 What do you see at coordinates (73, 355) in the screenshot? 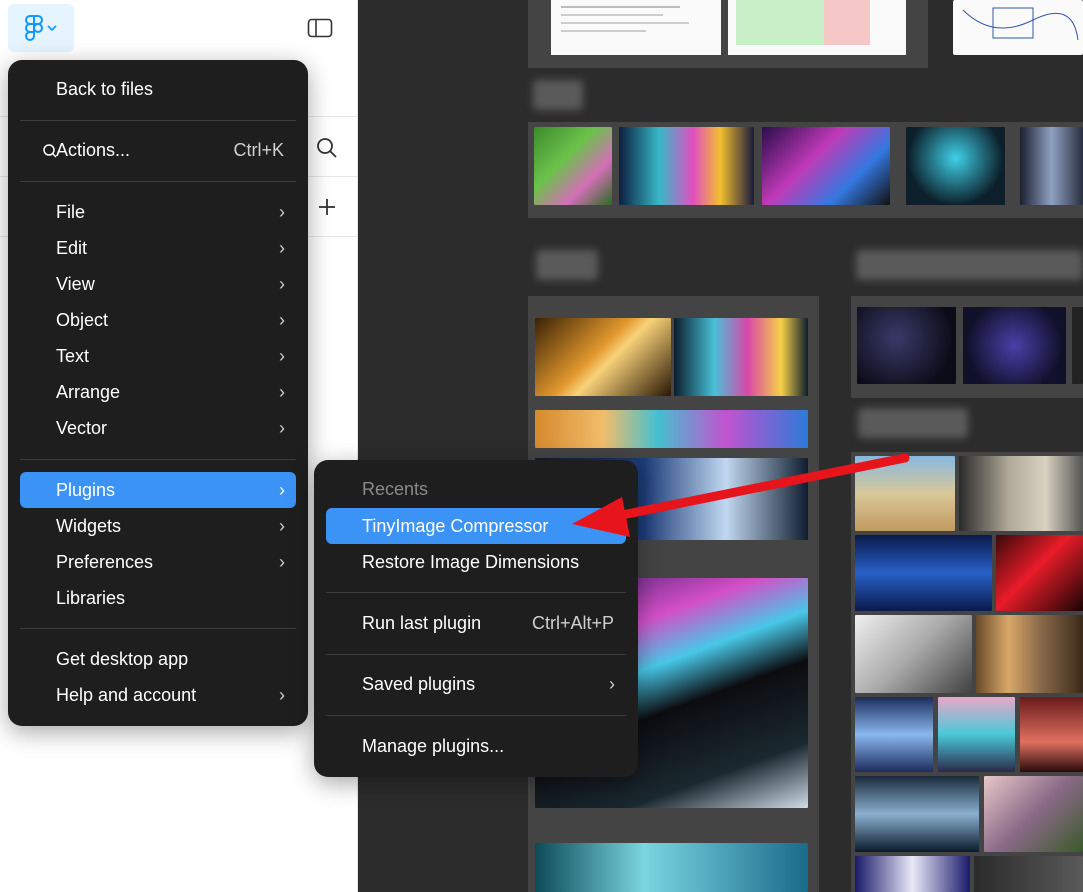
I see `menu-item-label: Text` at bounding box center [73, 355].